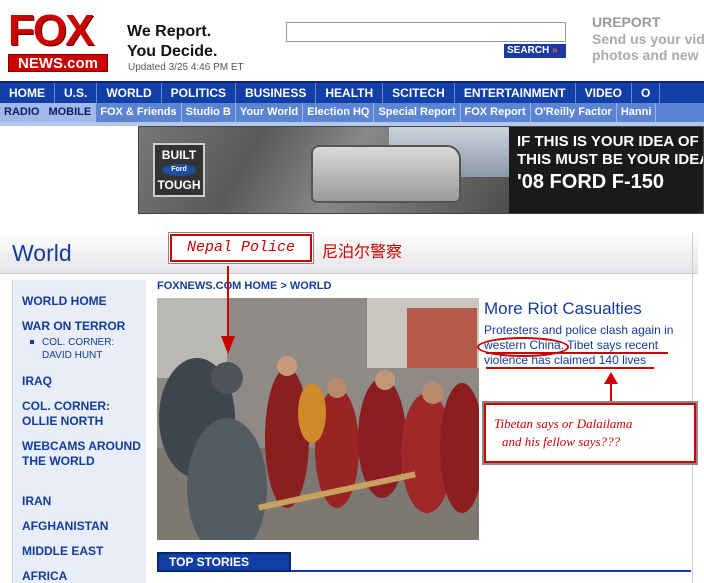 This screenshot has width=704, height=583. Describe the element at coordinates (276, 93) in the screenshot. I see `nav-business: BUSINESS` at that location.